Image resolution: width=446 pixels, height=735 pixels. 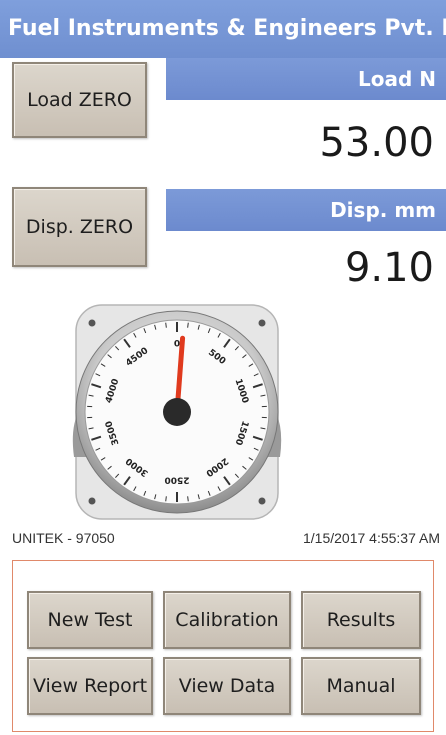 I want to click on new-test-label: New Test, so click(x=90, y=620).